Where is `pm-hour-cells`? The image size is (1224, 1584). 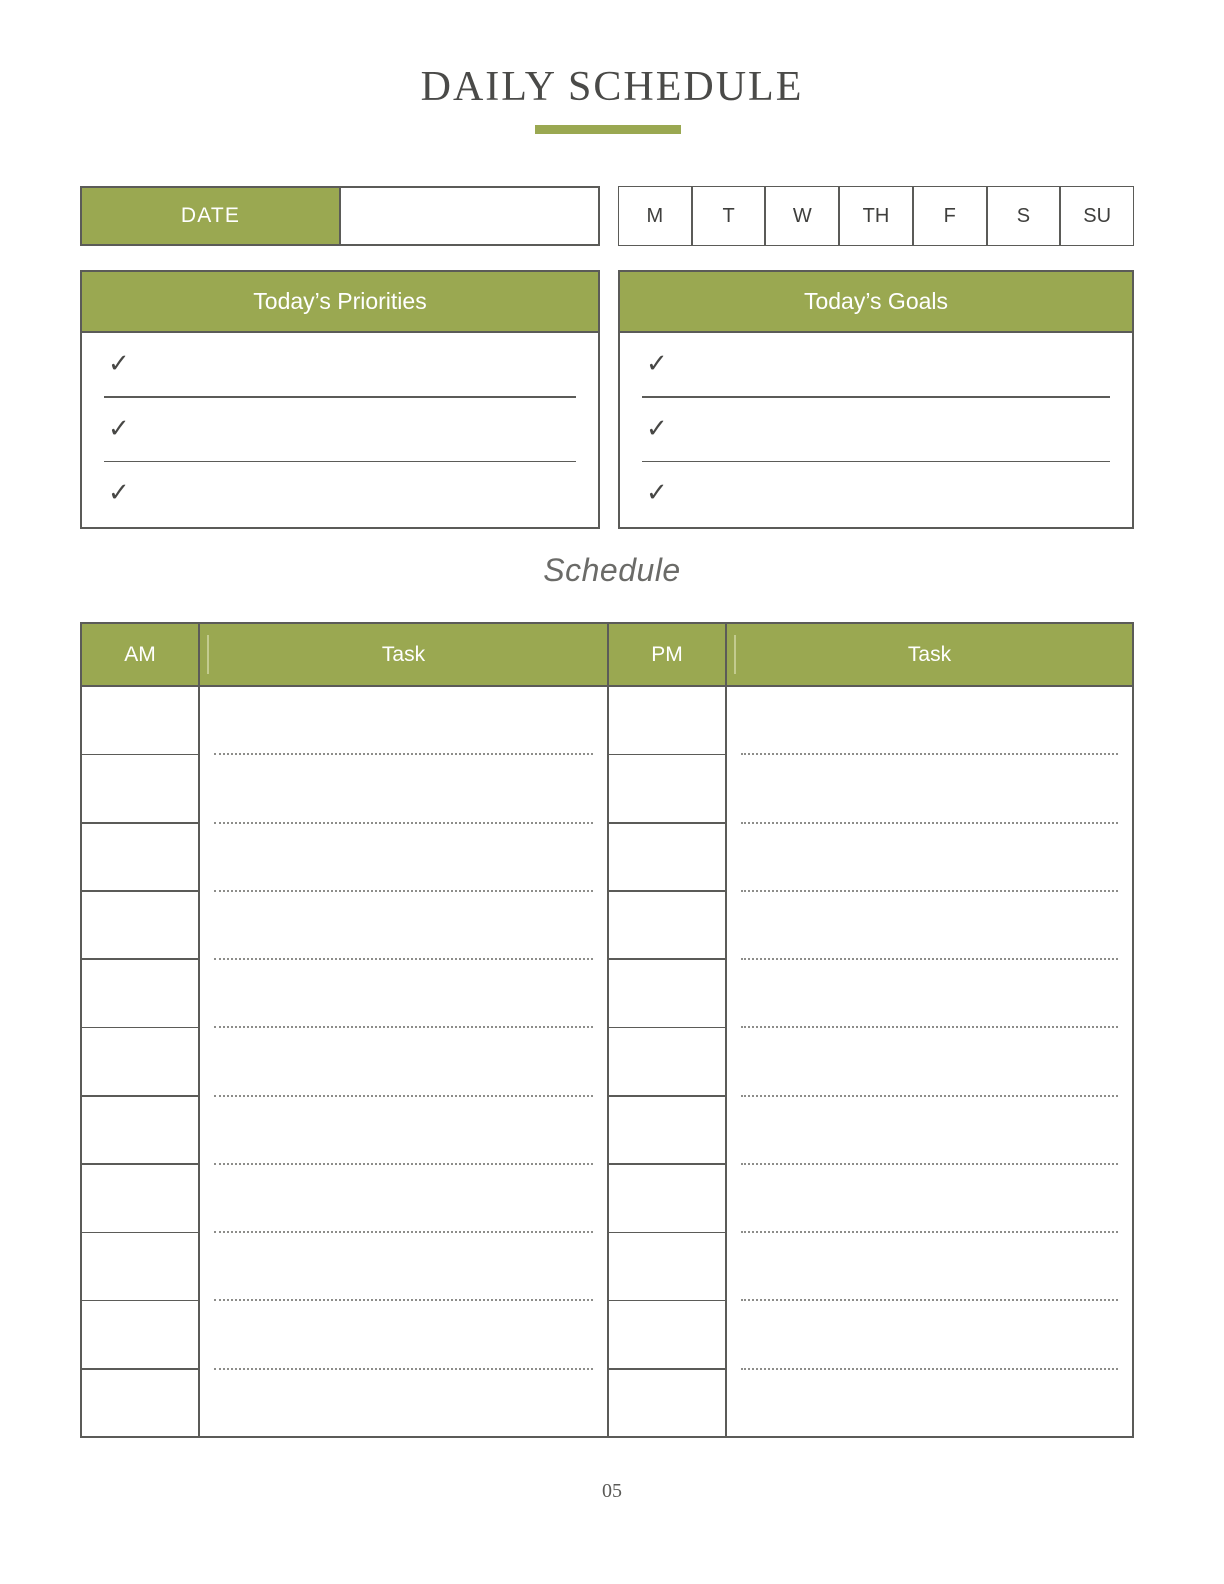
pm-hour-cells is located at coordinates (667, 1062).